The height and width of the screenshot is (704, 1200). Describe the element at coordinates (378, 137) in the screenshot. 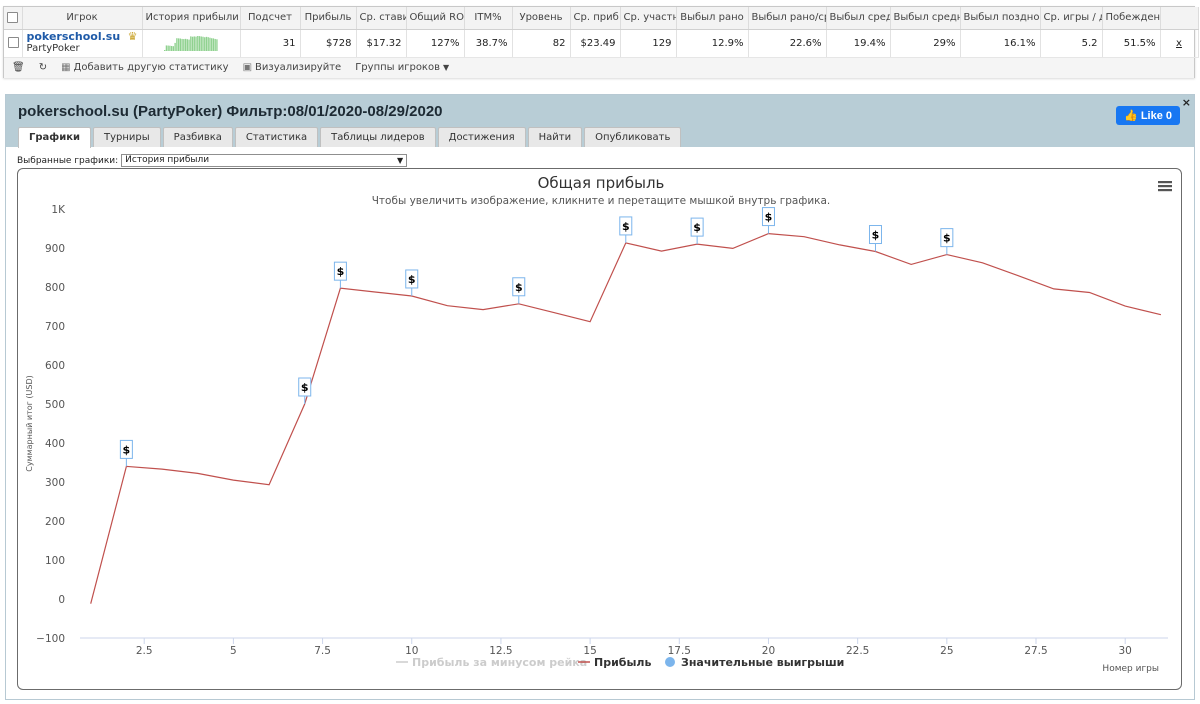

I see `tab-4: Таблицы лидеров` at that location.